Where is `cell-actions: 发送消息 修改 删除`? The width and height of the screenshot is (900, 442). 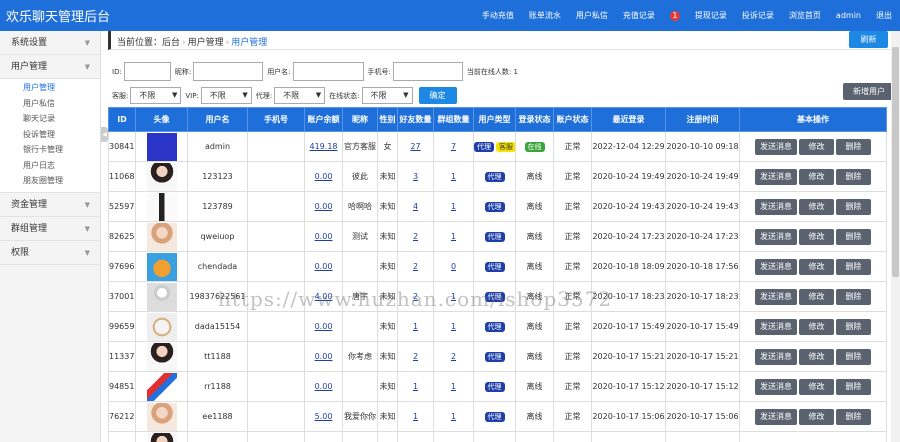 cell-actions: 发送消息 修改 删除 is located at coordinates (813, 176).